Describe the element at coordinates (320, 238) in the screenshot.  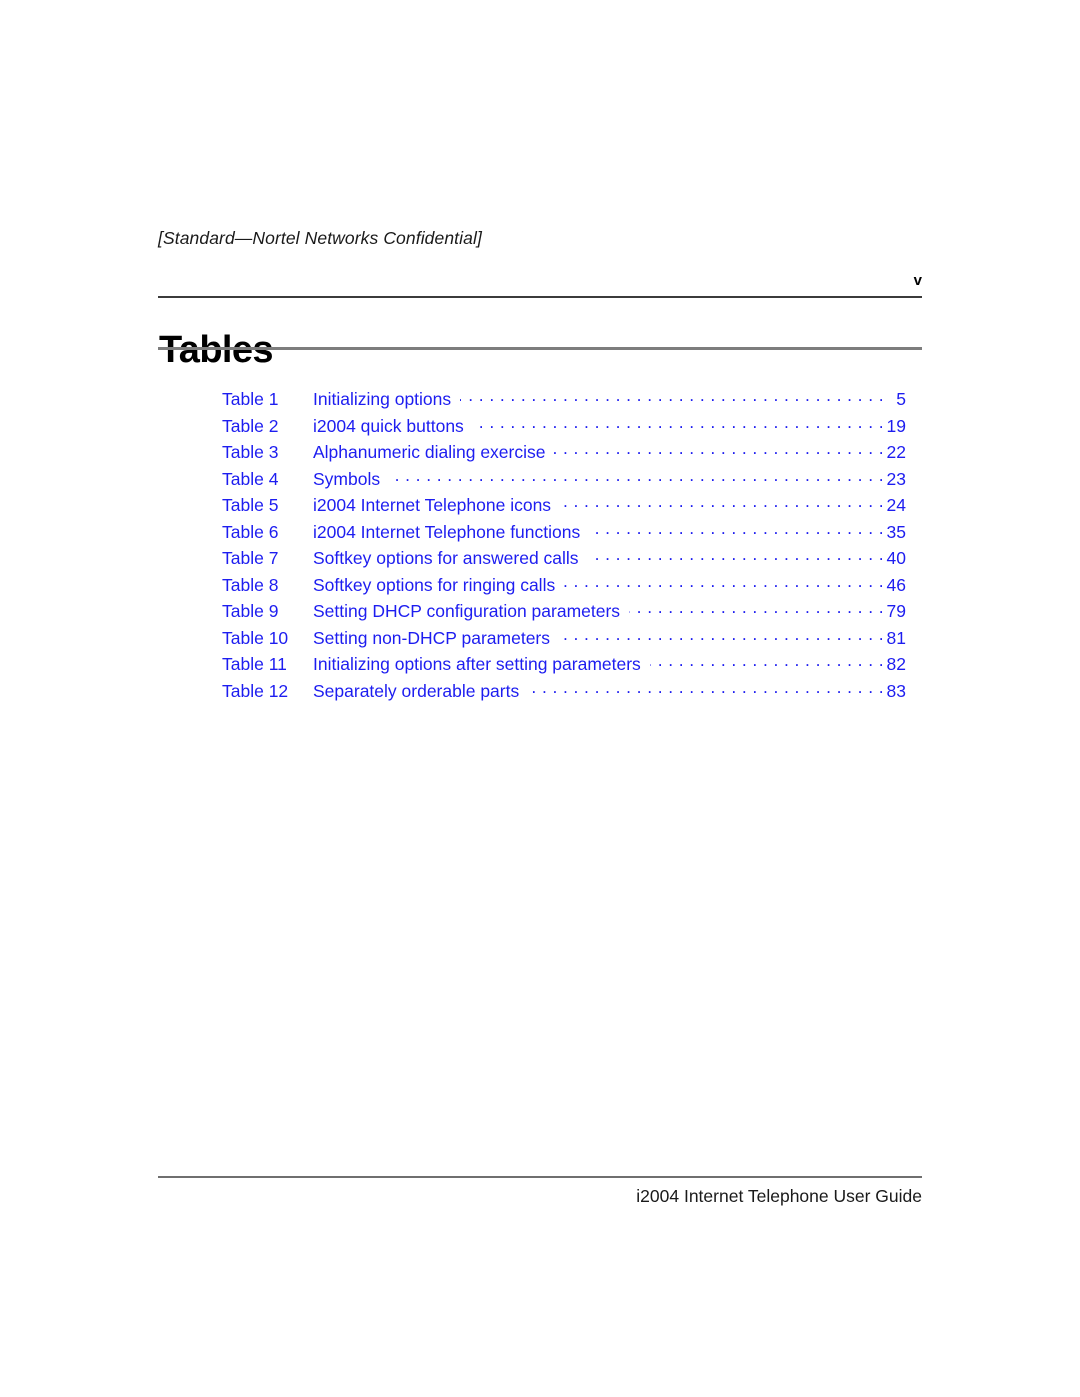
I see `running-header: [Standard—Nortel Networks Confidential]` at that location.